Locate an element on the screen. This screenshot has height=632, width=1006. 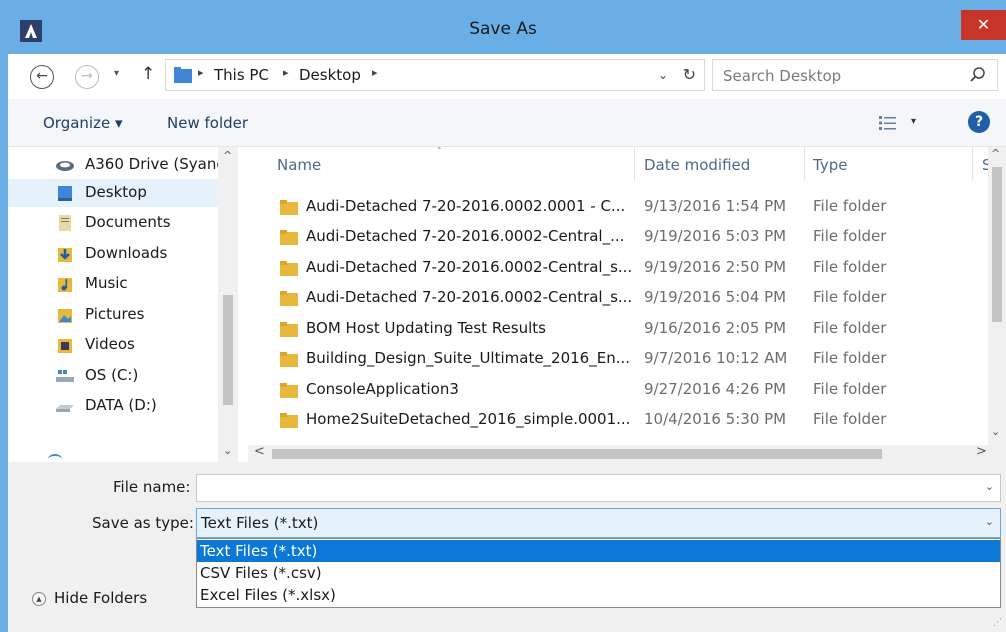
save-as-type-dropdown-arrow: ⌄ is located at coordinates (989, 521).